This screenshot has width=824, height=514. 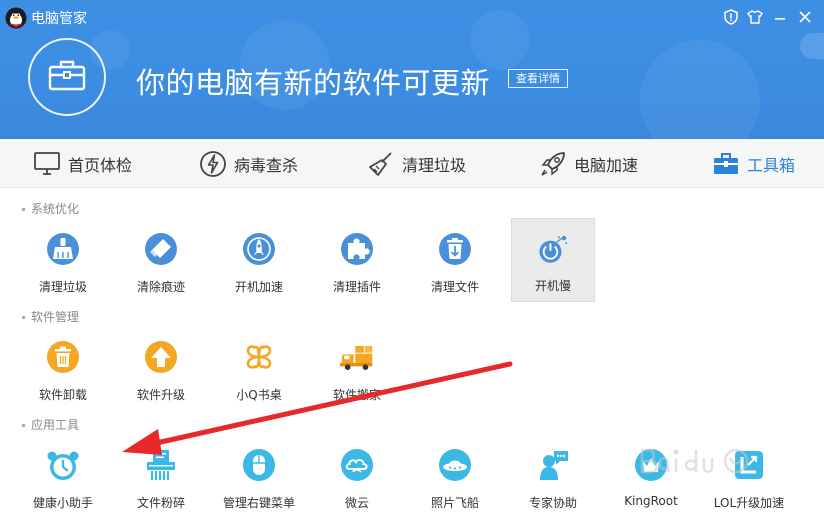 I want to click on puzzle-icon, so click(x=357, y=249).